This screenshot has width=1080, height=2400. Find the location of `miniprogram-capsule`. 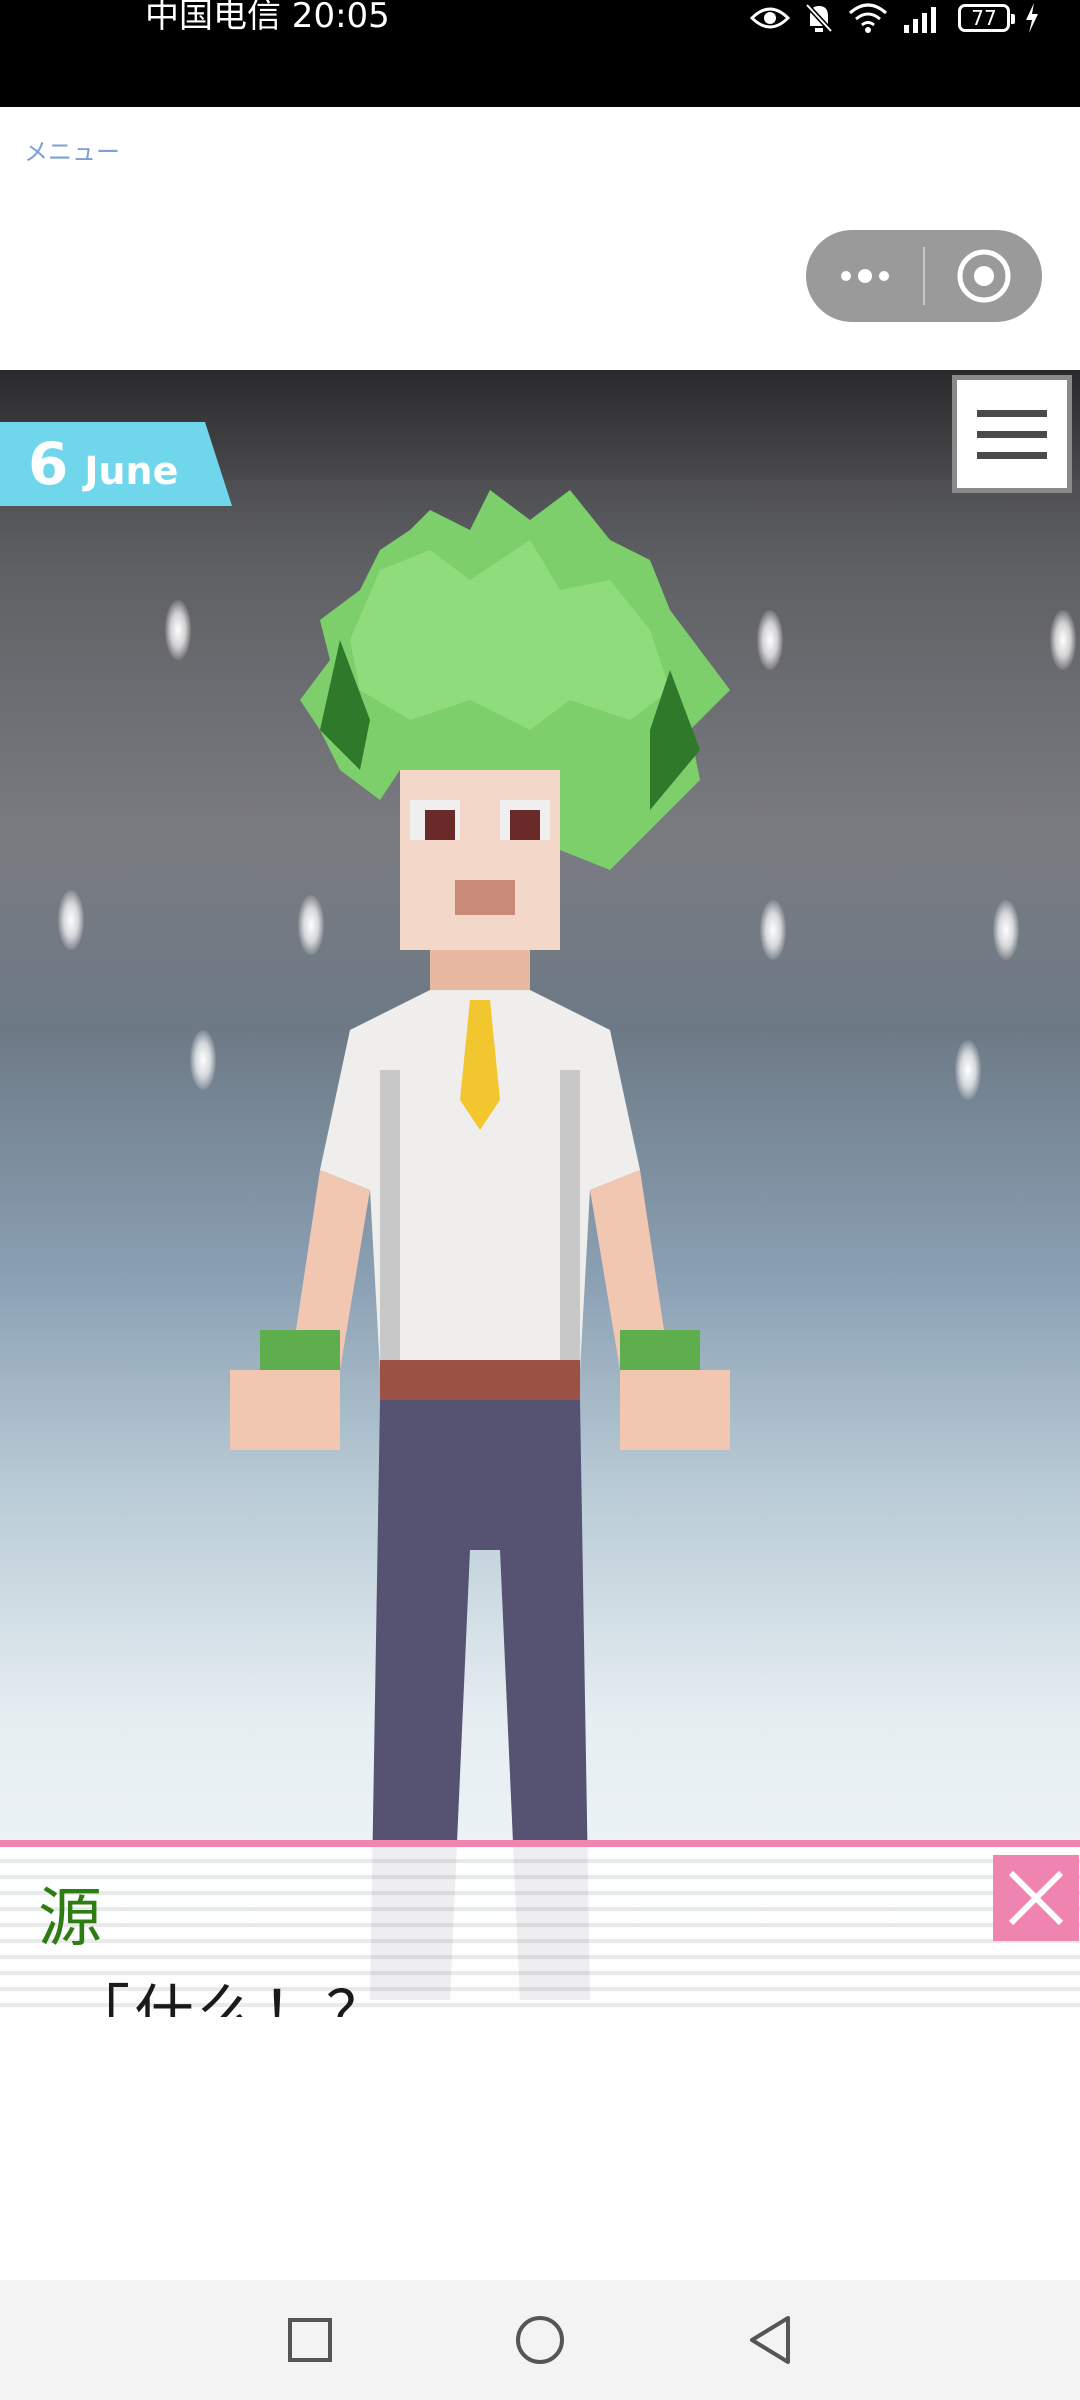

miniprogram-capsule is located at coordinates (924, 276).